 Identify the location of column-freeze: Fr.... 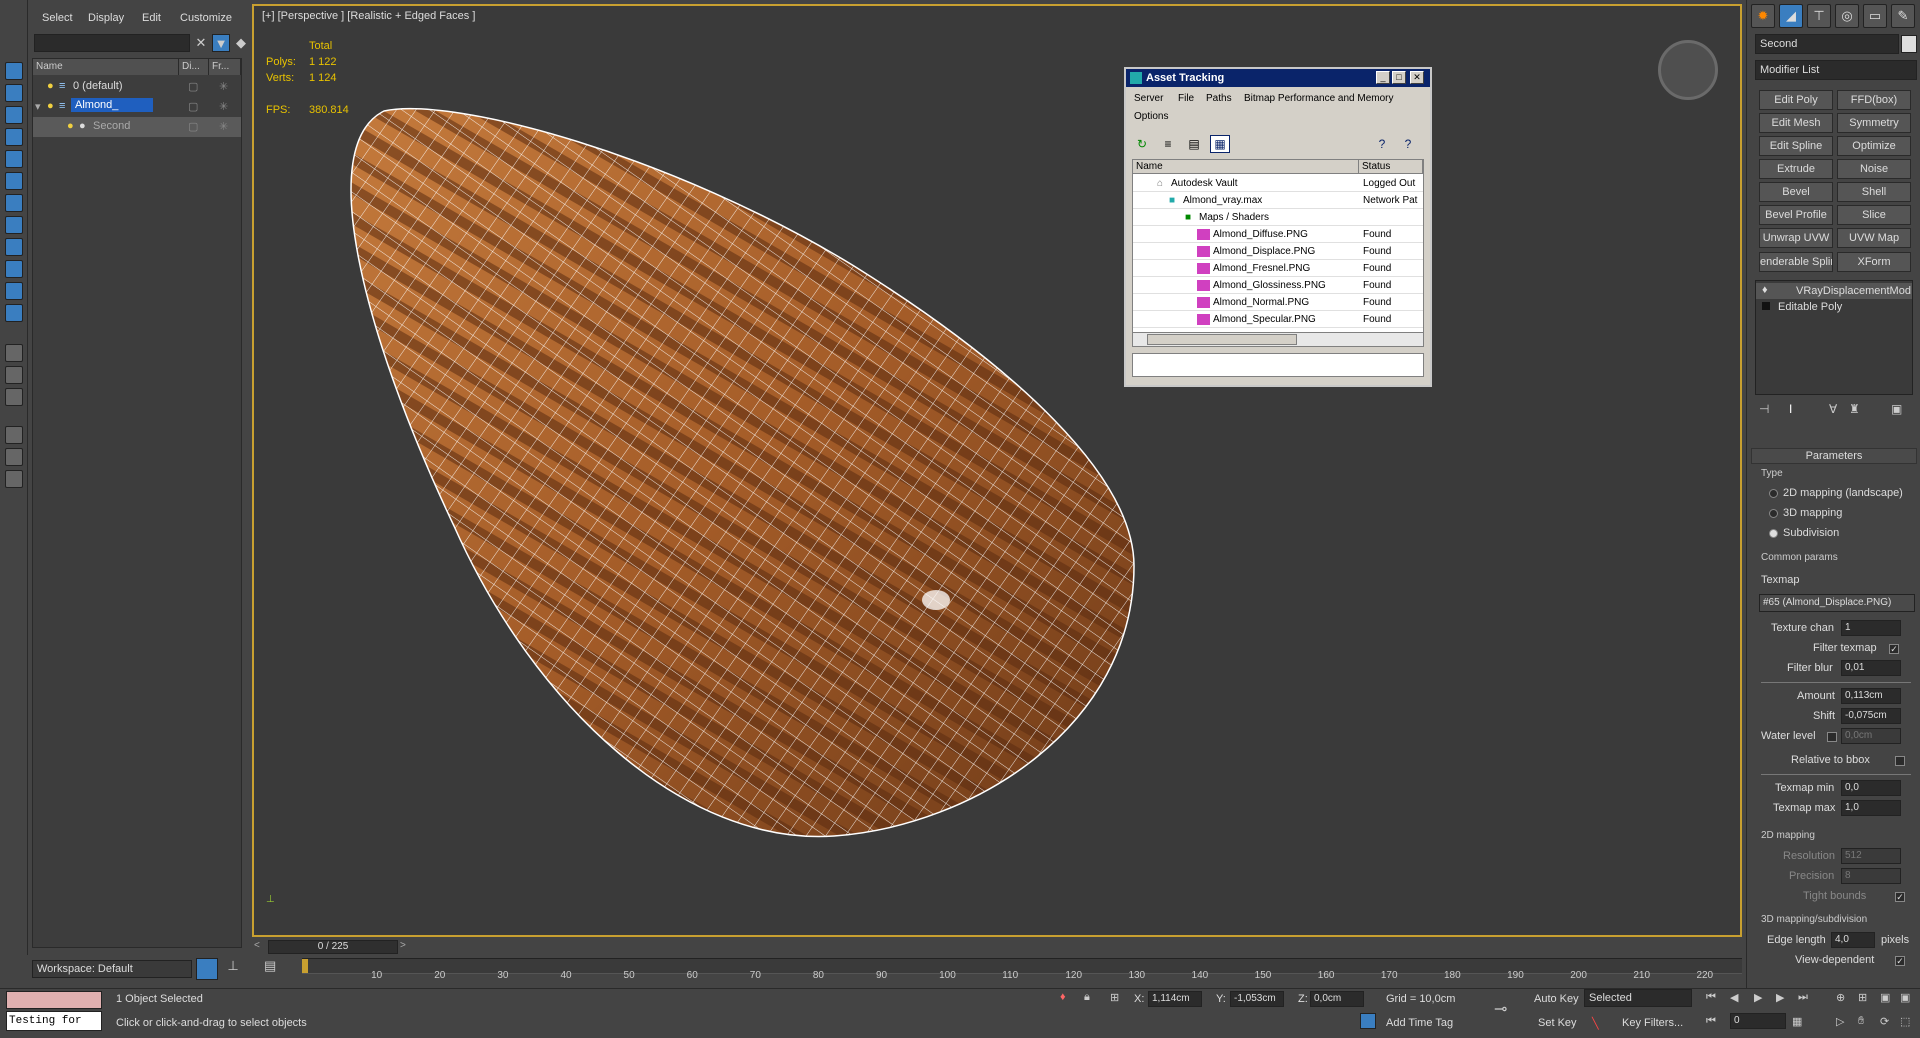
(225, 67).